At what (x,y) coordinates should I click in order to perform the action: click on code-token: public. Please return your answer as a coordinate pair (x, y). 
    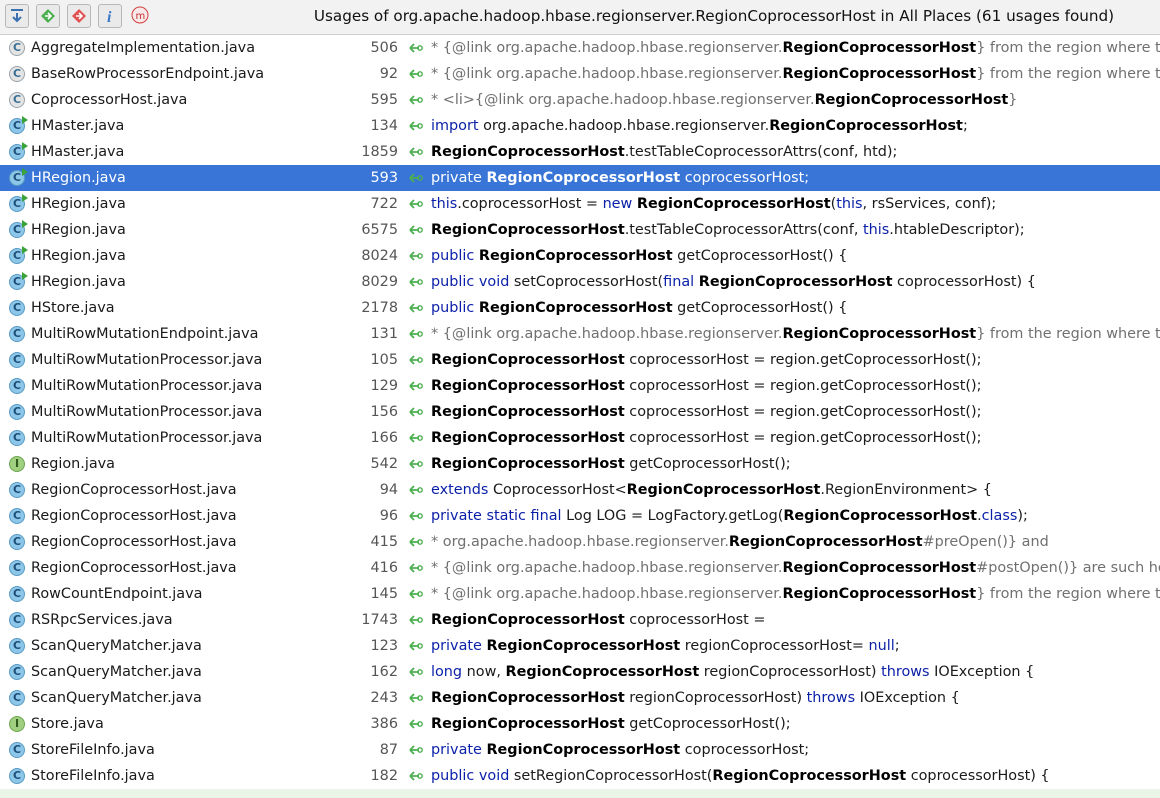
    Looking at the image, I should click on (455, 308).